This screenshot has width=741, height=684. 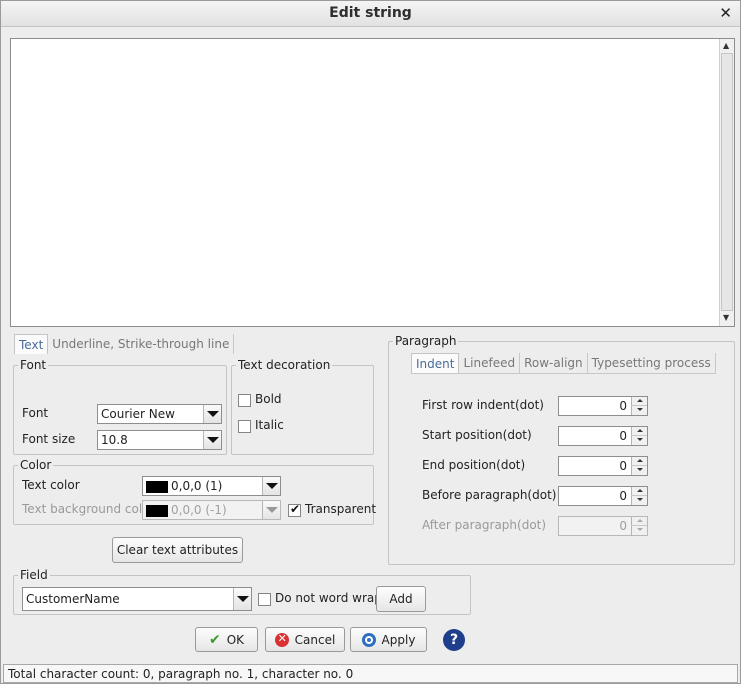 I want to click on text-bg-color-label: Text background color, so click(x=88, y=509).